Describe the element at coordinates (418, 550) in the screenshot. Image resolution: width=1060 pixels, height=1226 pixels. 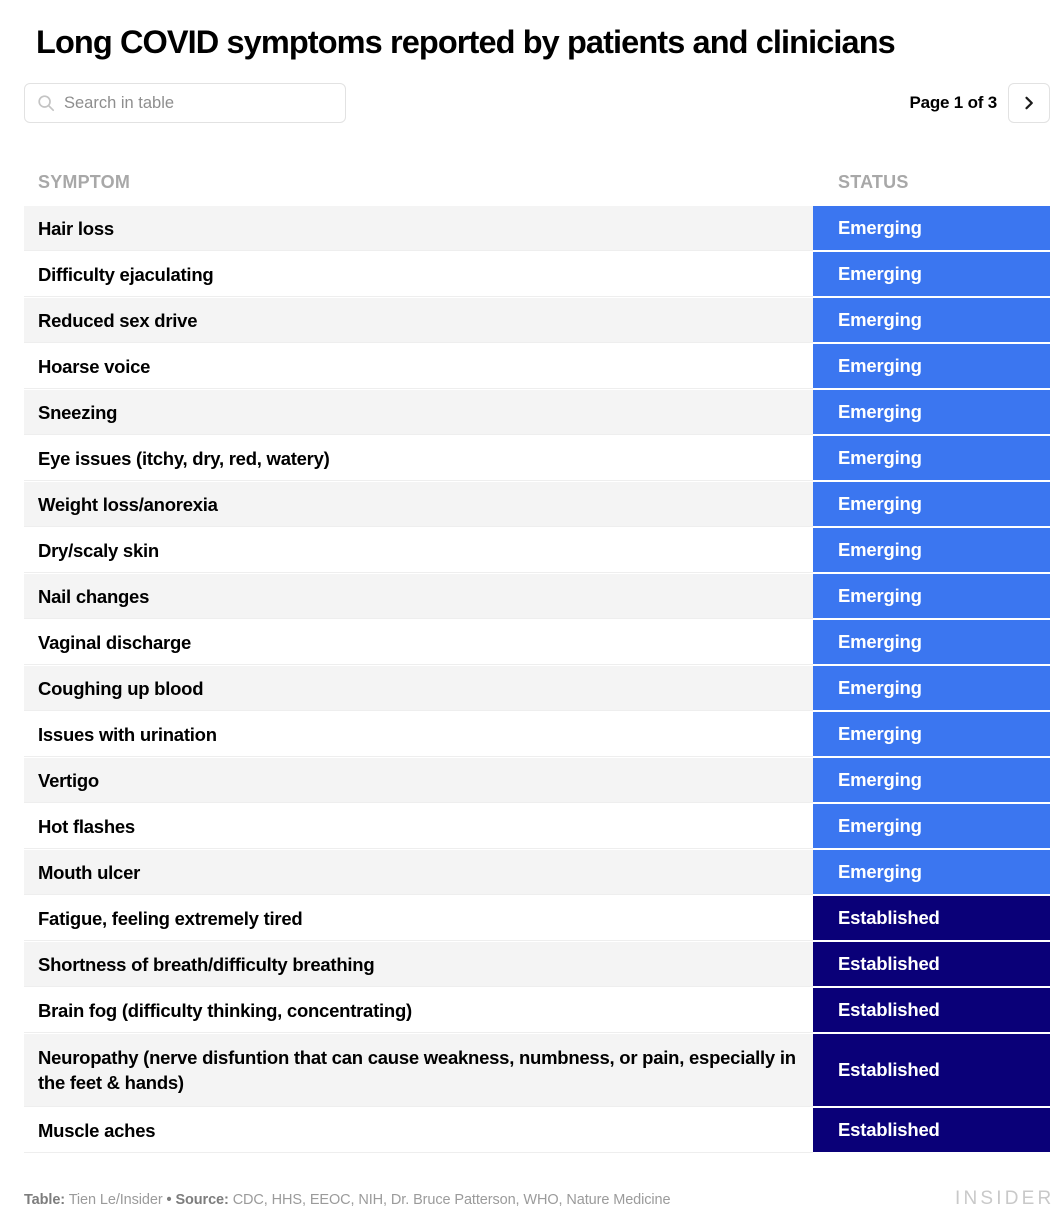
I see `cell-symptom: Dry/scaly skin` at that location.